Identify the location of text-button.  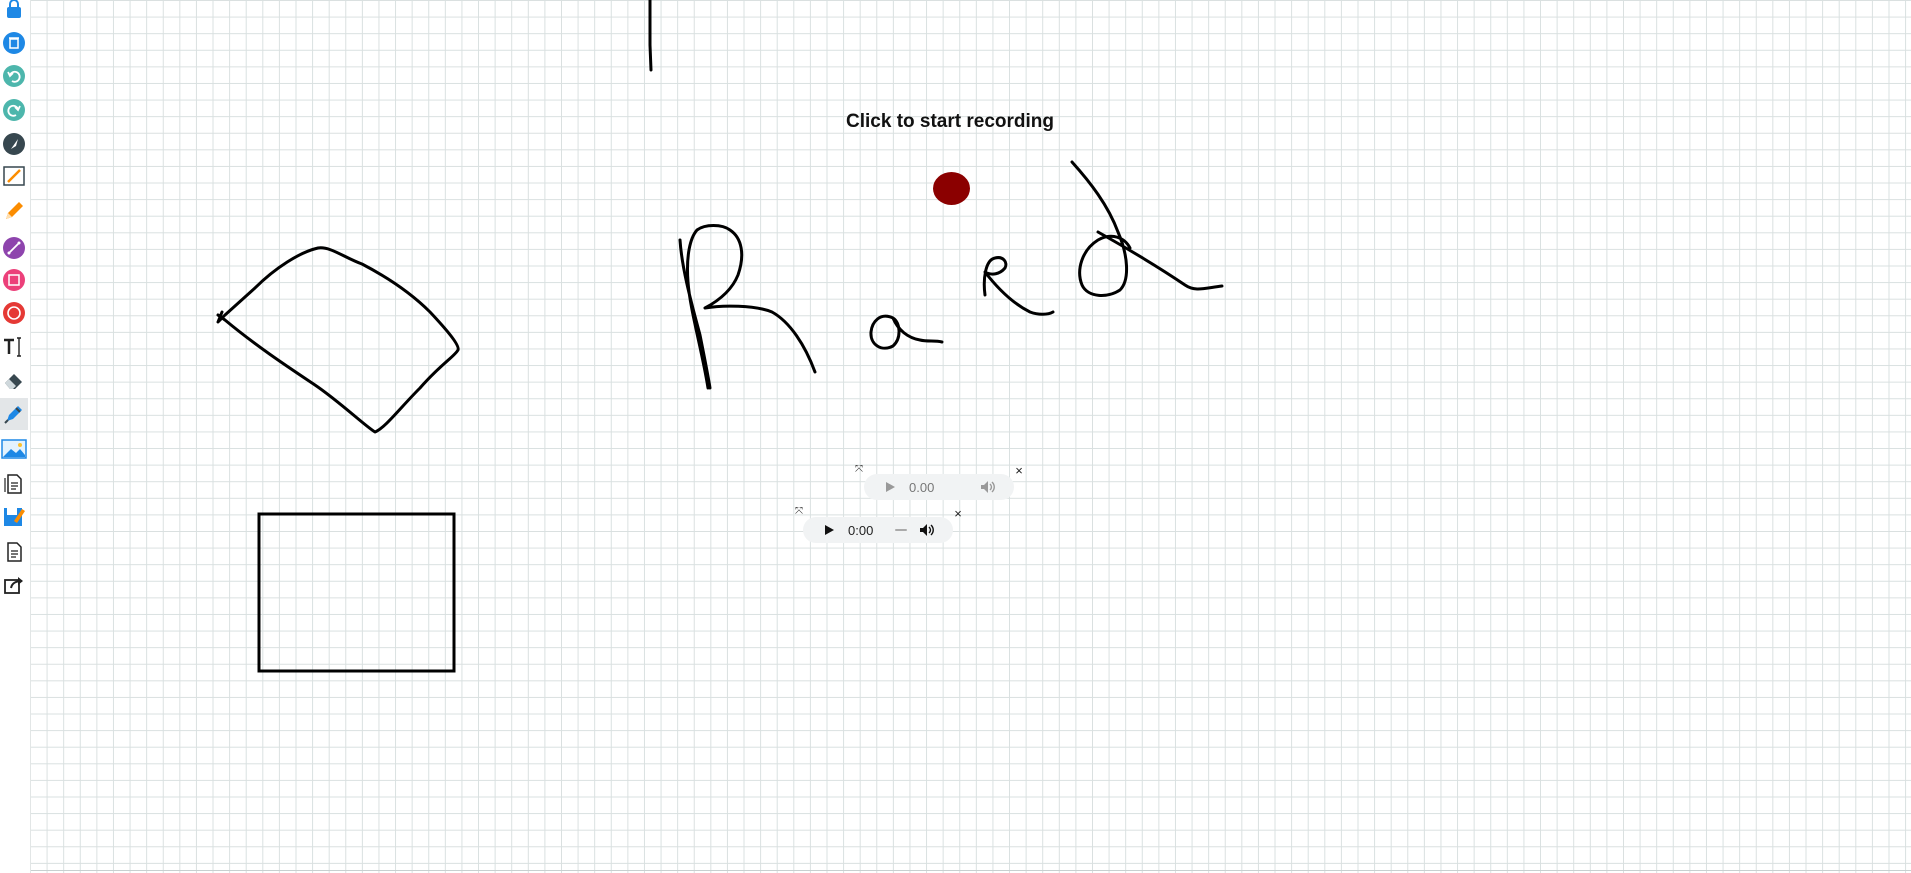
(14, 347).